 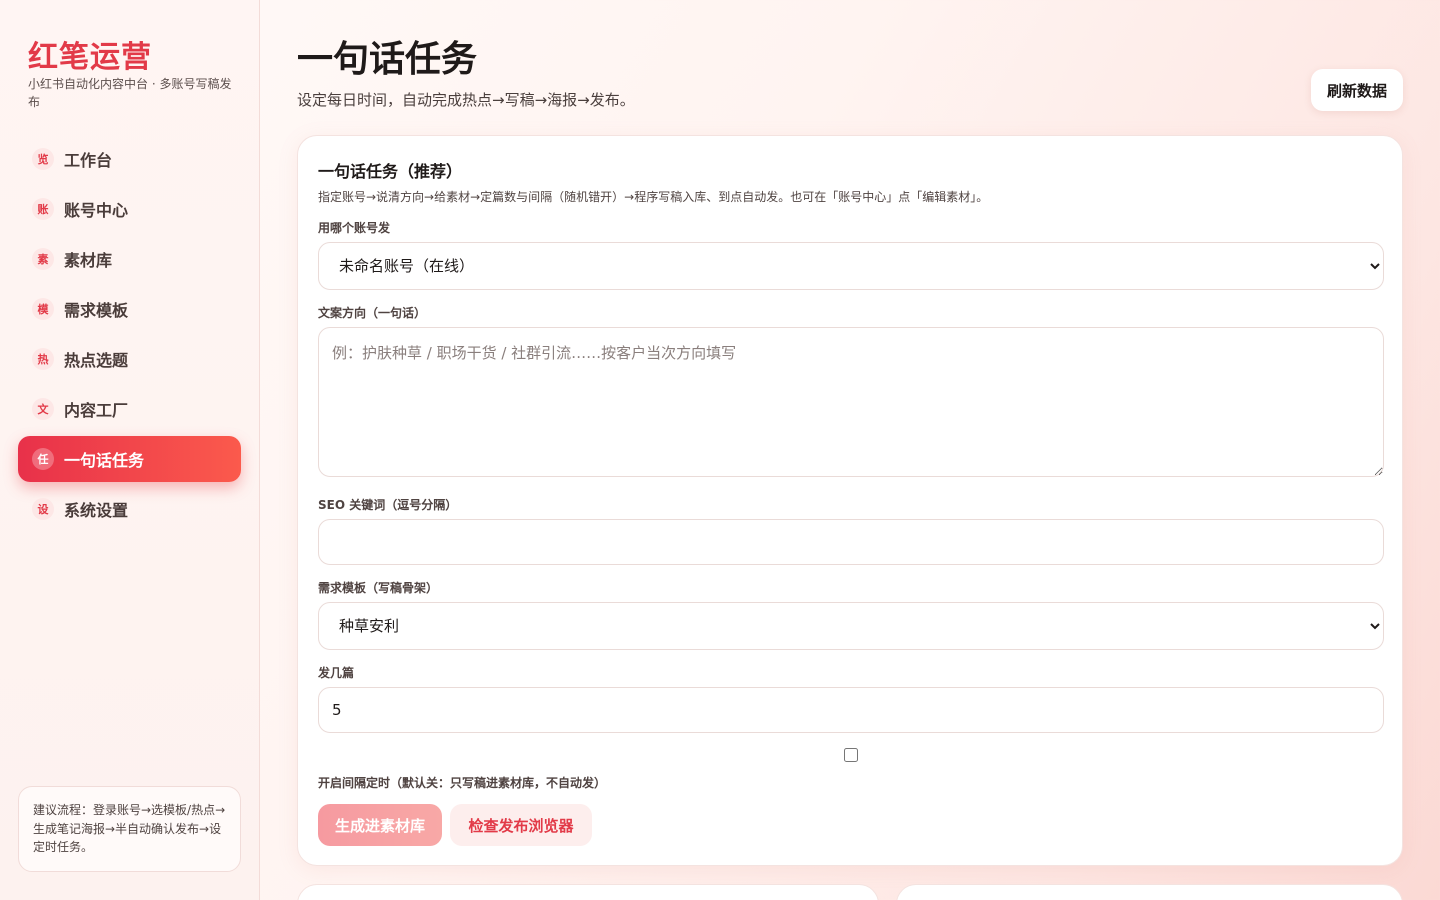 I want to click on page-title: 一句话任务, so click(x=387, y=59).